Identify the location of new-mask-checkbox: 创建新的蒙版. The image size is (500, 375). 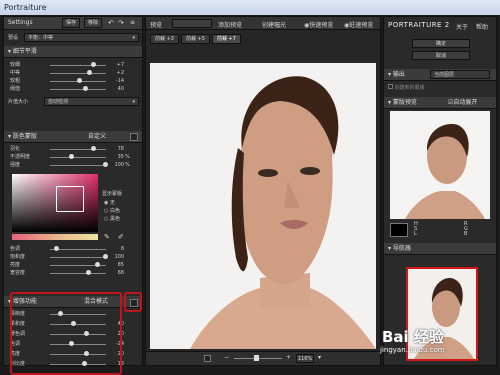
(406, 87).